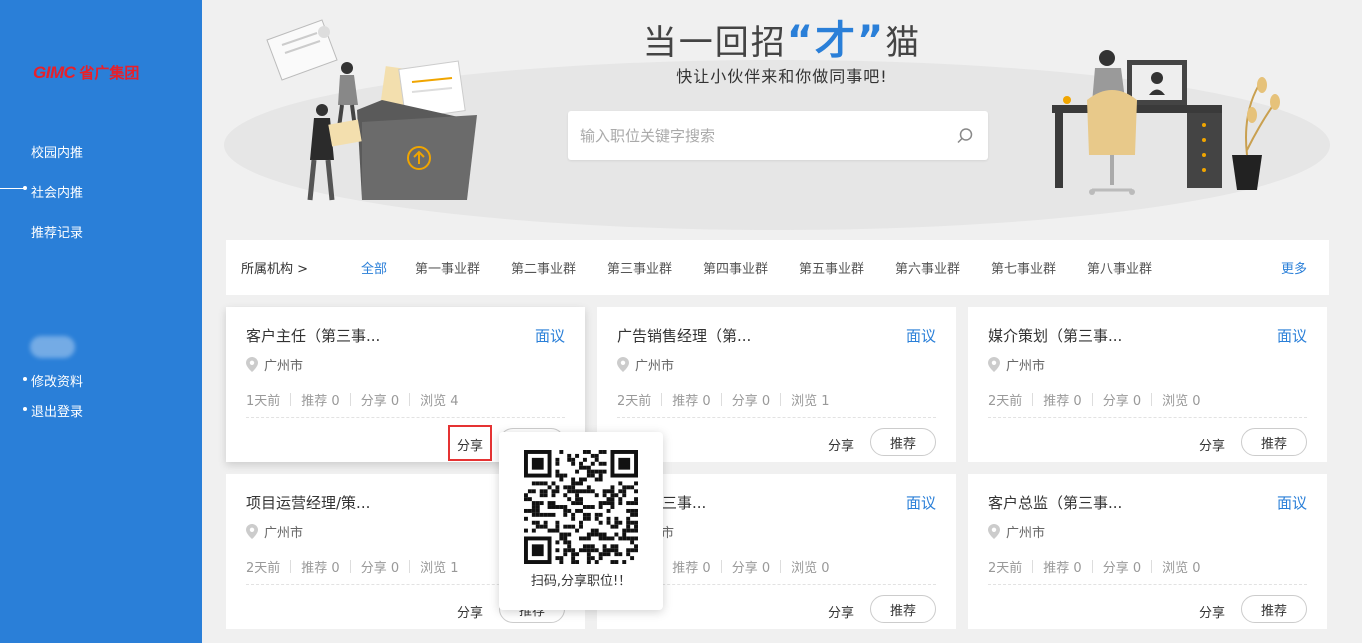 Image resolution: width=1362 pixels, height=643 pixels. Describe the element at coordinates (581, 521) in the screenshot. I see `share-qr-popup: 扫码,分享职位!！` at that location.